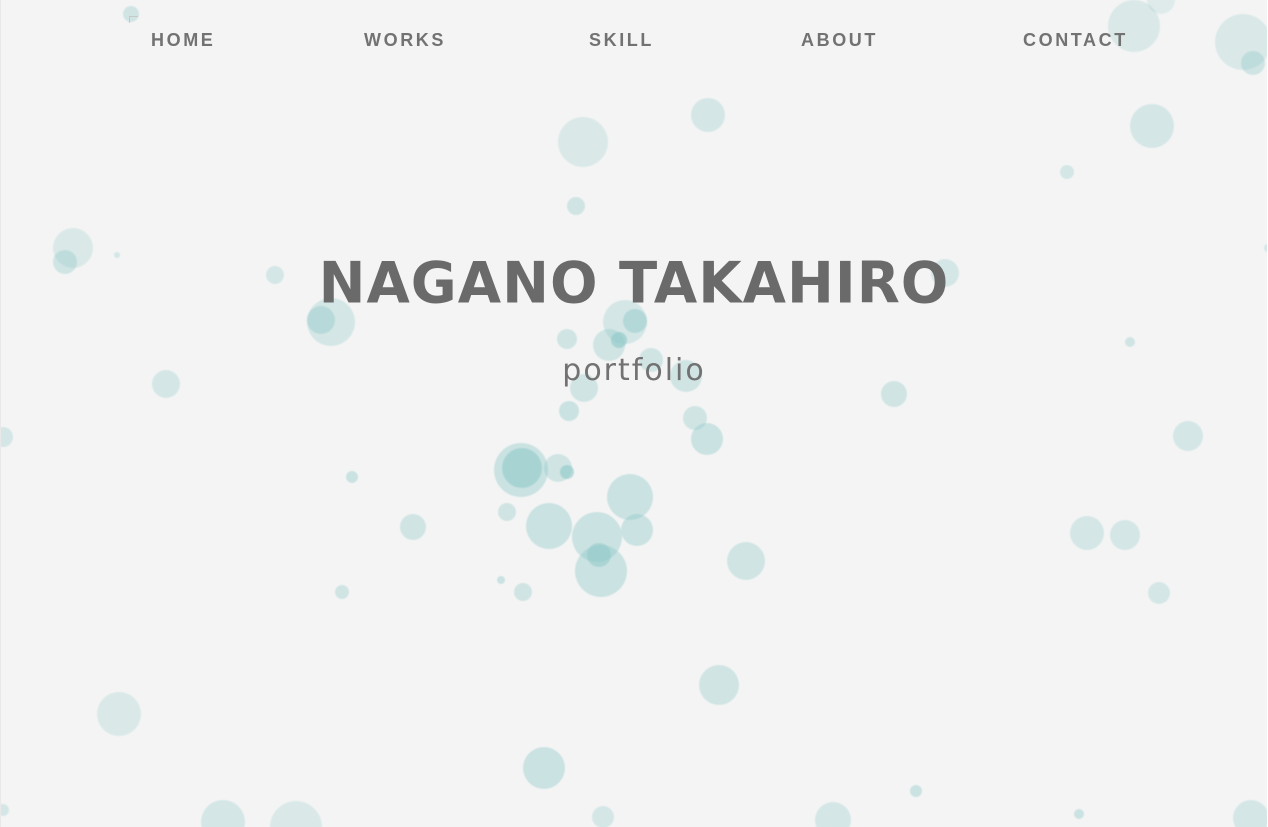  What do you see at coordinates (839, 40) in the screenshot?
I see `nav-about-link: ABOUT` at bounding box center [839, 40].